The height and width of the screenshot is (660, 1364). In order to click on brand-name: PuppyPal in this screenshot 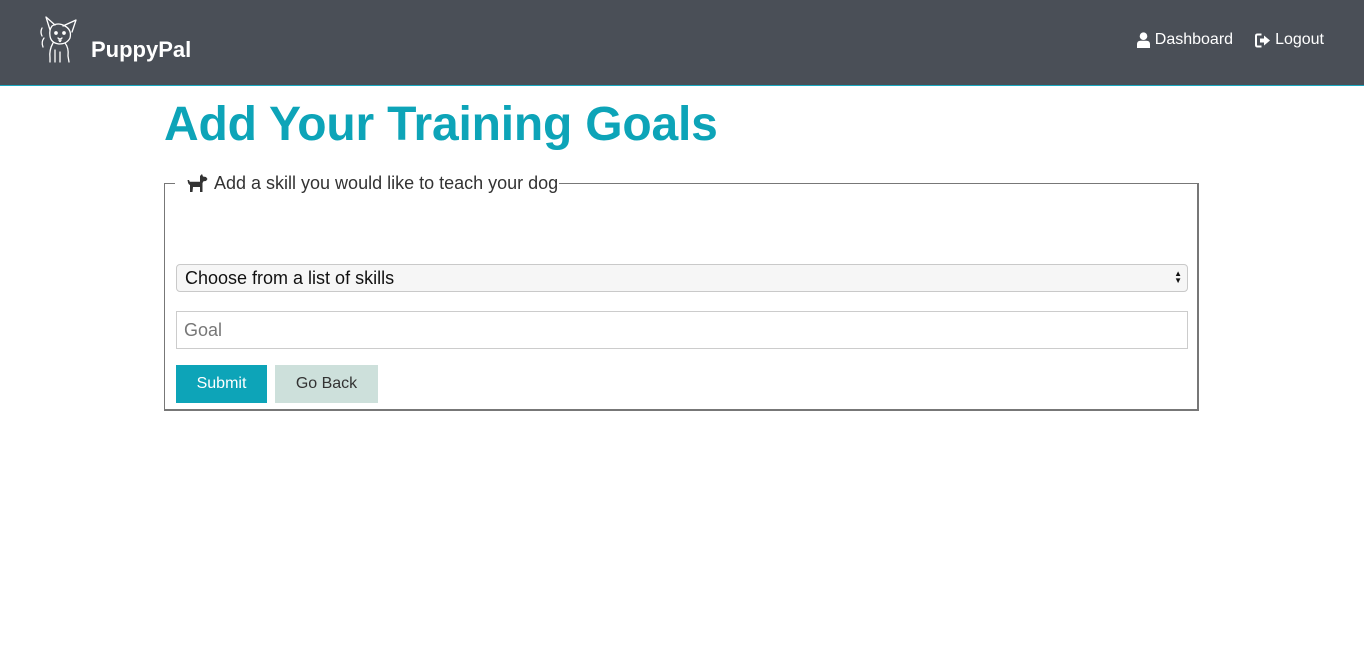, I will do `click(141, 49)`.